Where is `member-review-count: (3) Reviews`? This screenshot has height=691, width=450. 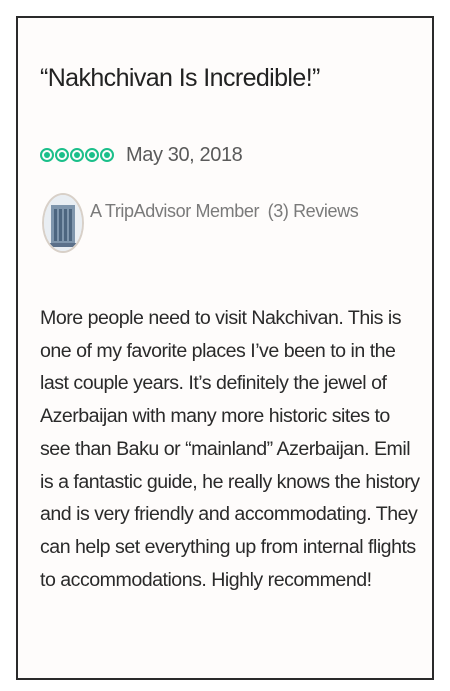
member-review-count: (3) Reviews is located at coordinates (313, 211).